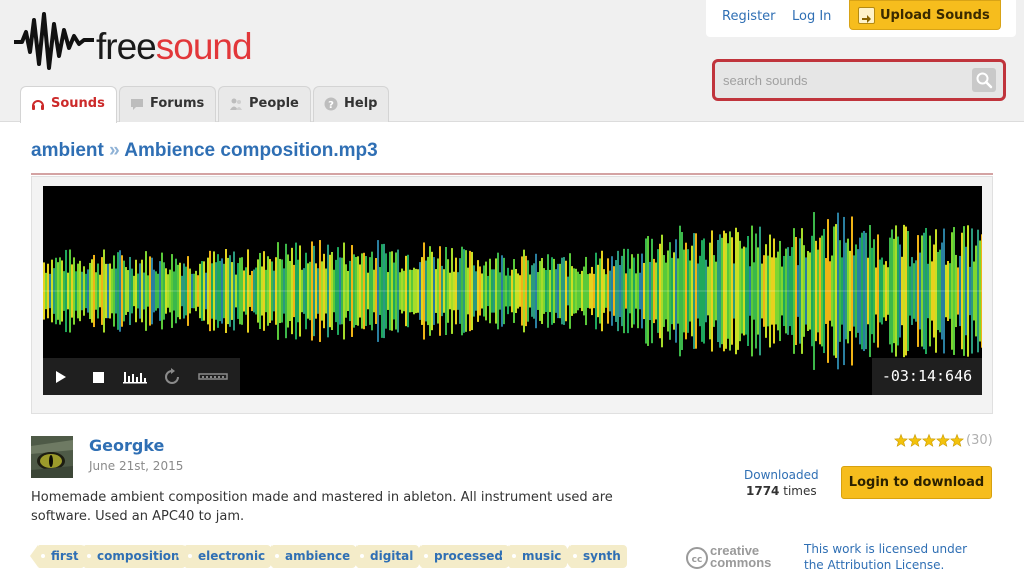  I want to click on download-count-suffix: times, so click(800, 491).